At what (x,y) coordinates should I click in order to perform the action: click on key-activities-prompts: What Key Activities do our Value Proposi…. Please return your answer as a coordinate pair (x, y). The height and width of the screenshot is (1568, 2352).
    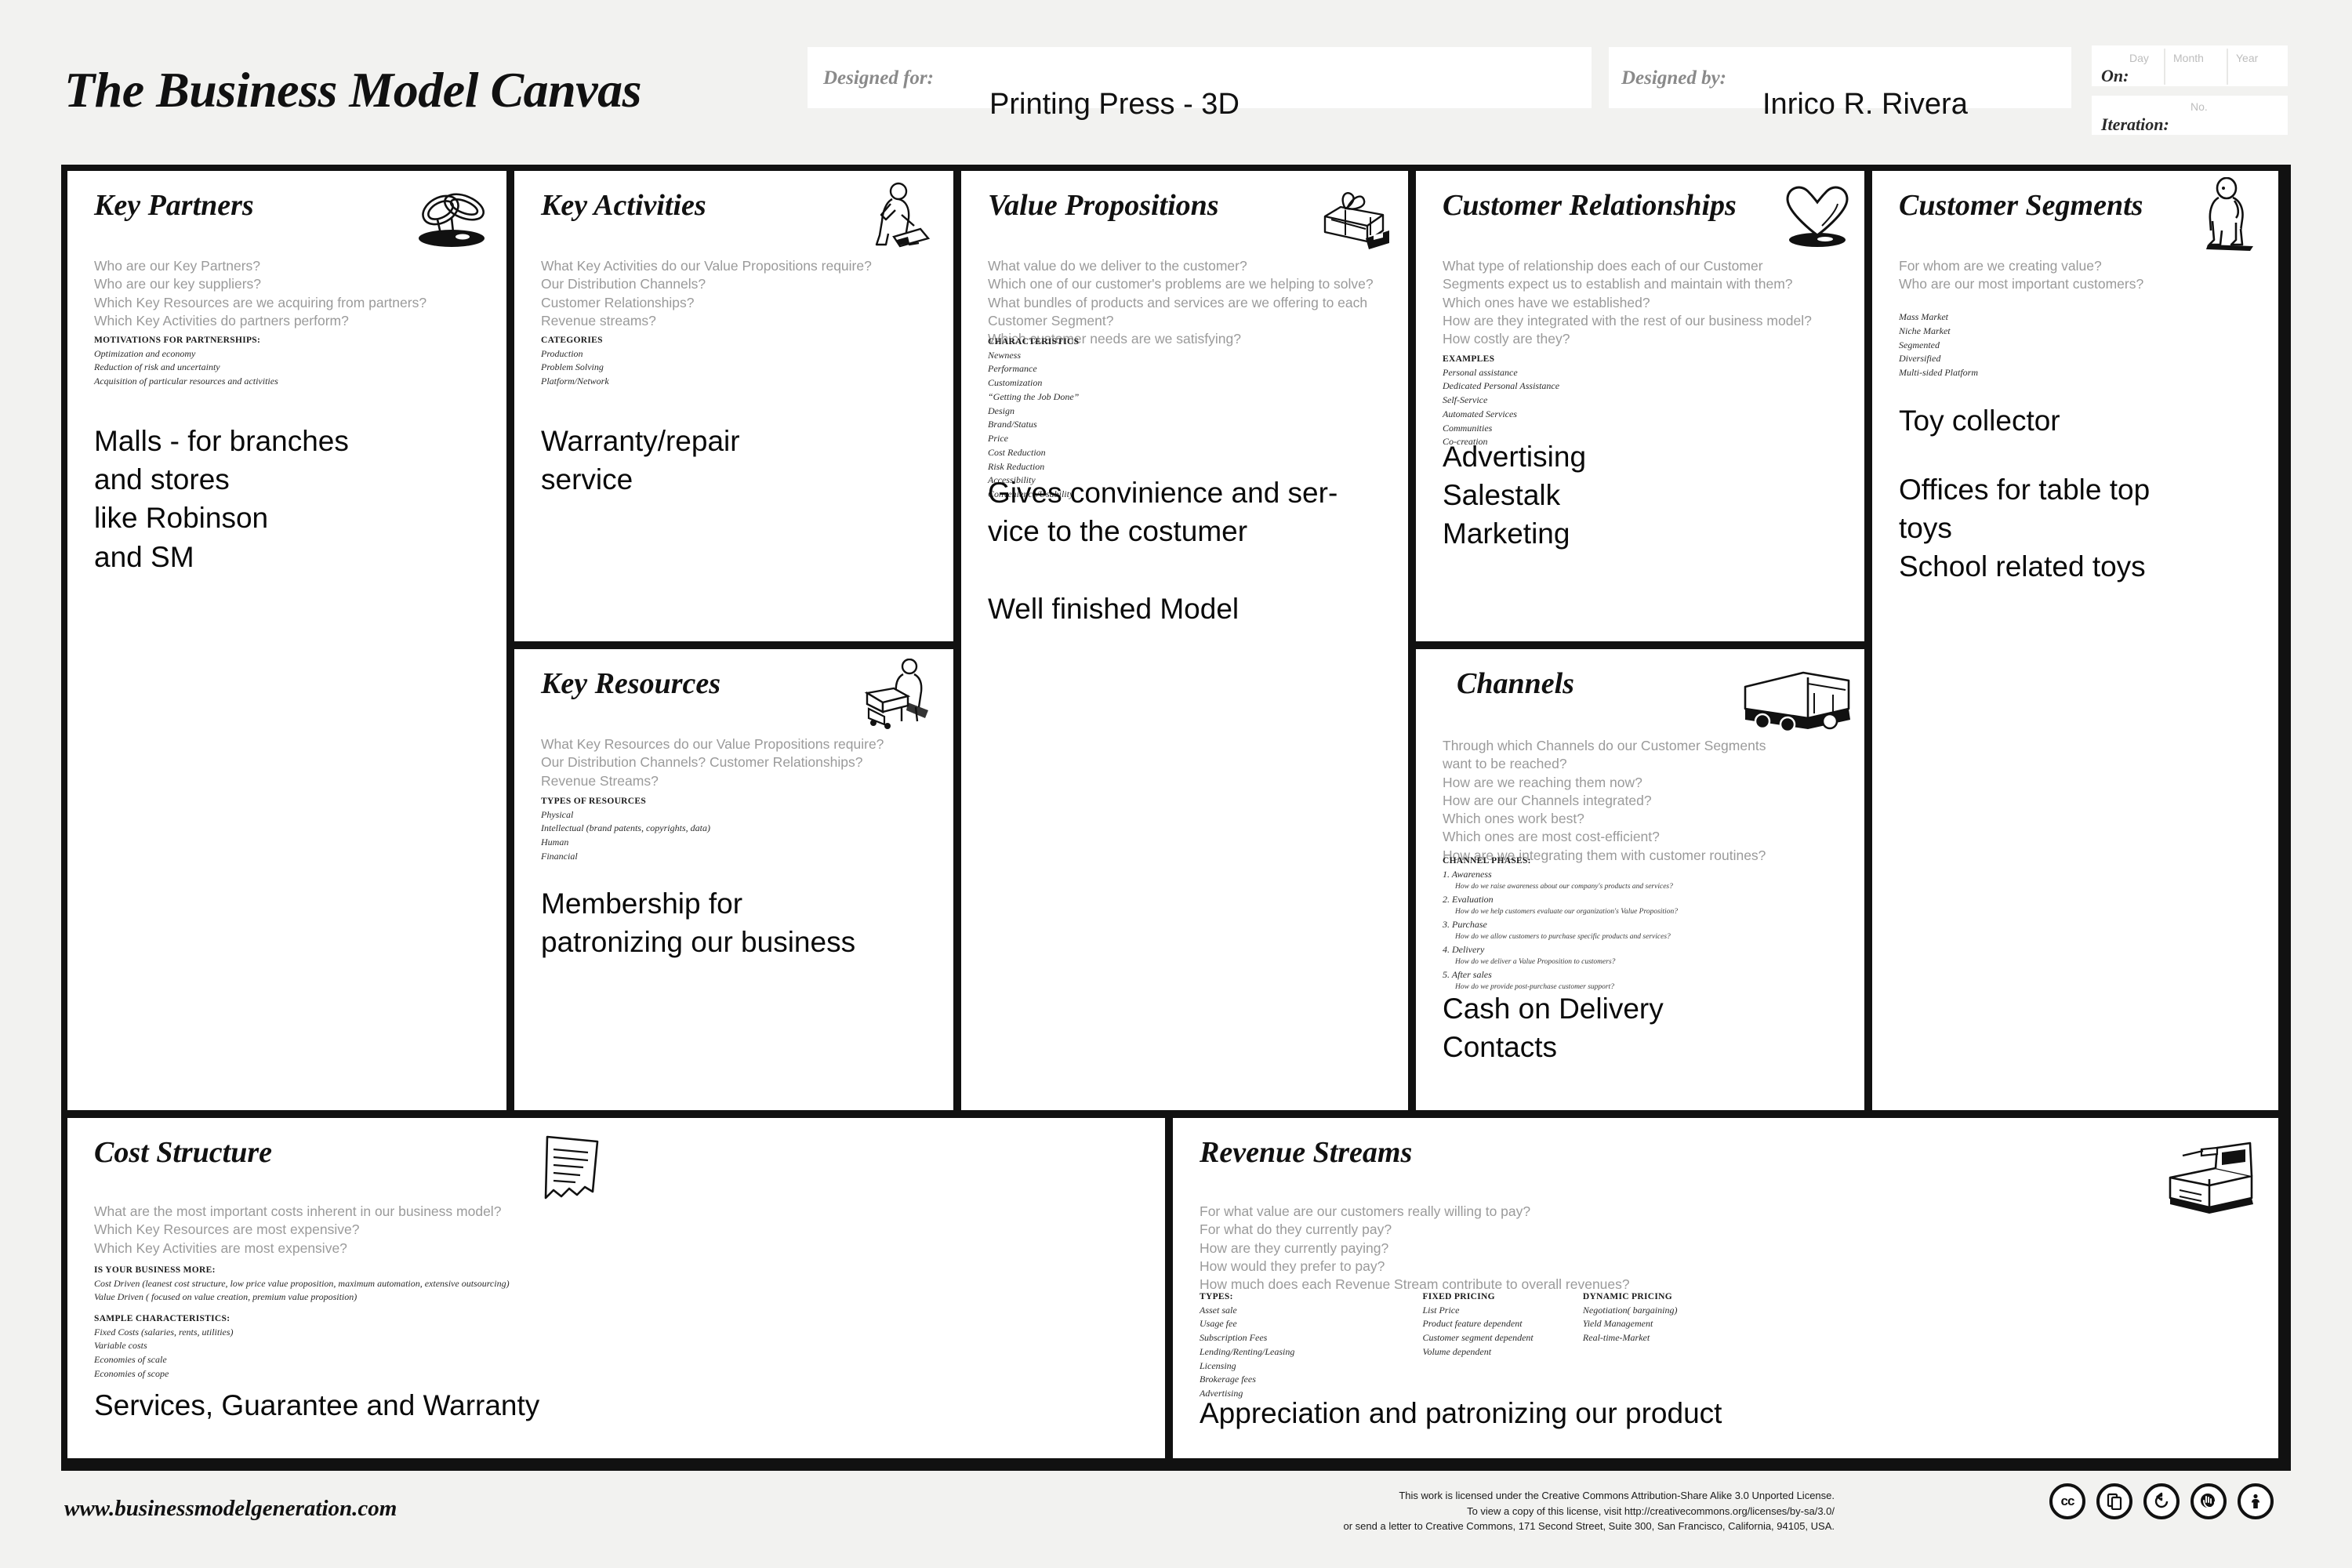
    Looking at the image, I should click on (706, 293).